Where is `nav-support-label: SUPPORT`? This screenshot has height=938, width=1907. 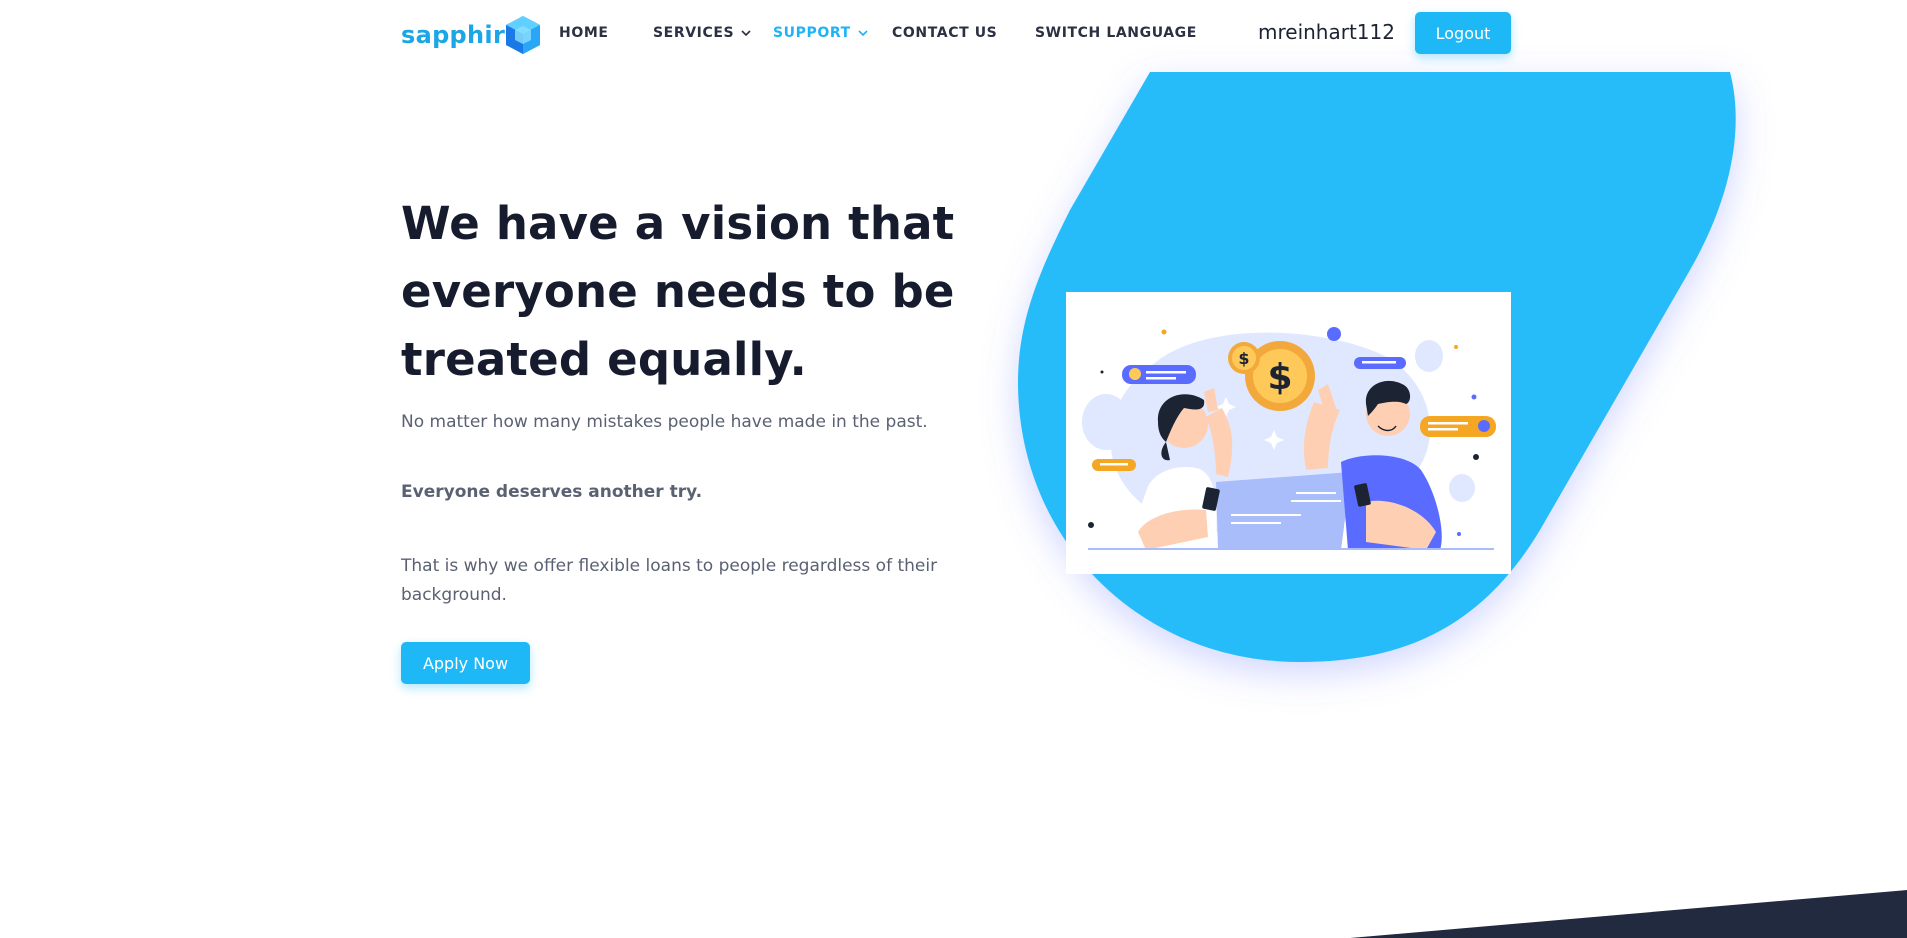
nav-support-label: SUPPORT is located at coordinates (812, 33).